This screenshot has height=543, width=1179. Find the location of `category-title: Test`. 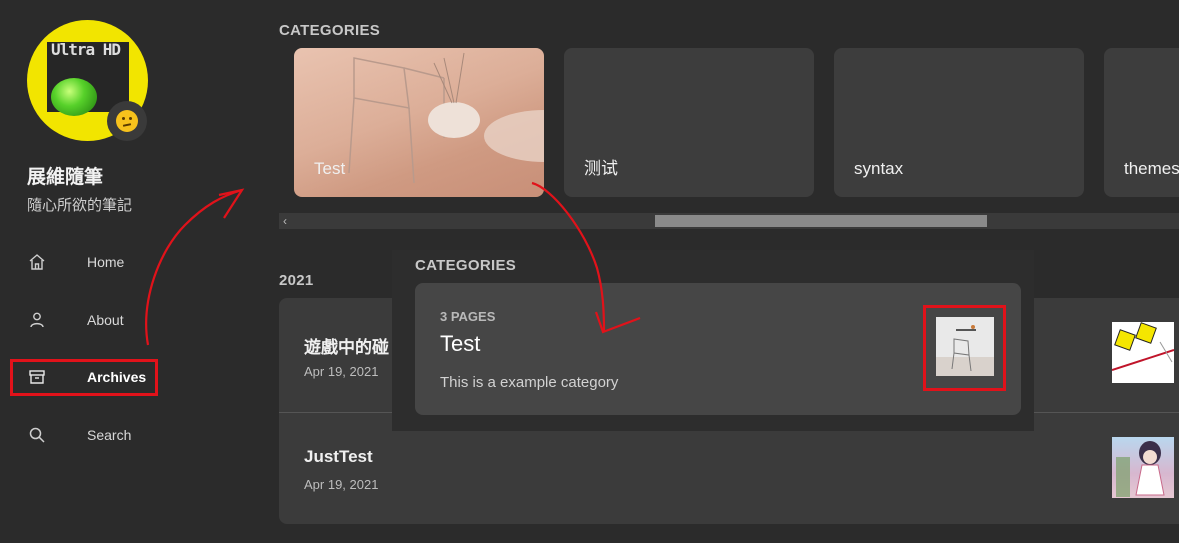

category-title: Test is located at coordinates (460, 343).